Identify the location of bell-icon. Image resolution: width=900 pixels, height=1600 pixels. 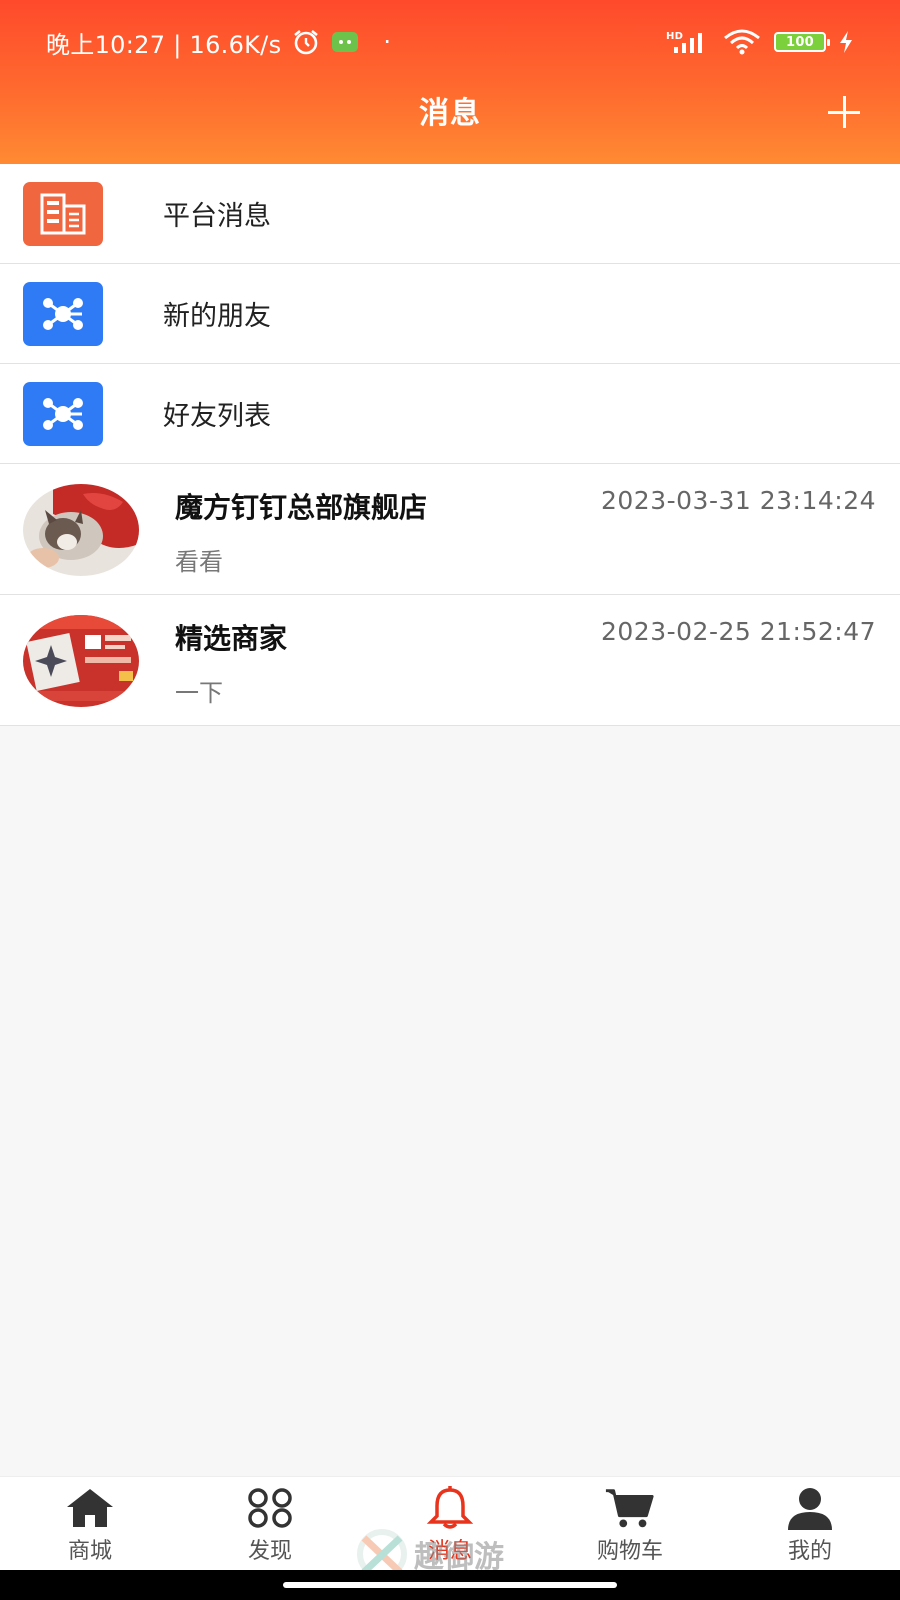
(450, 1508).